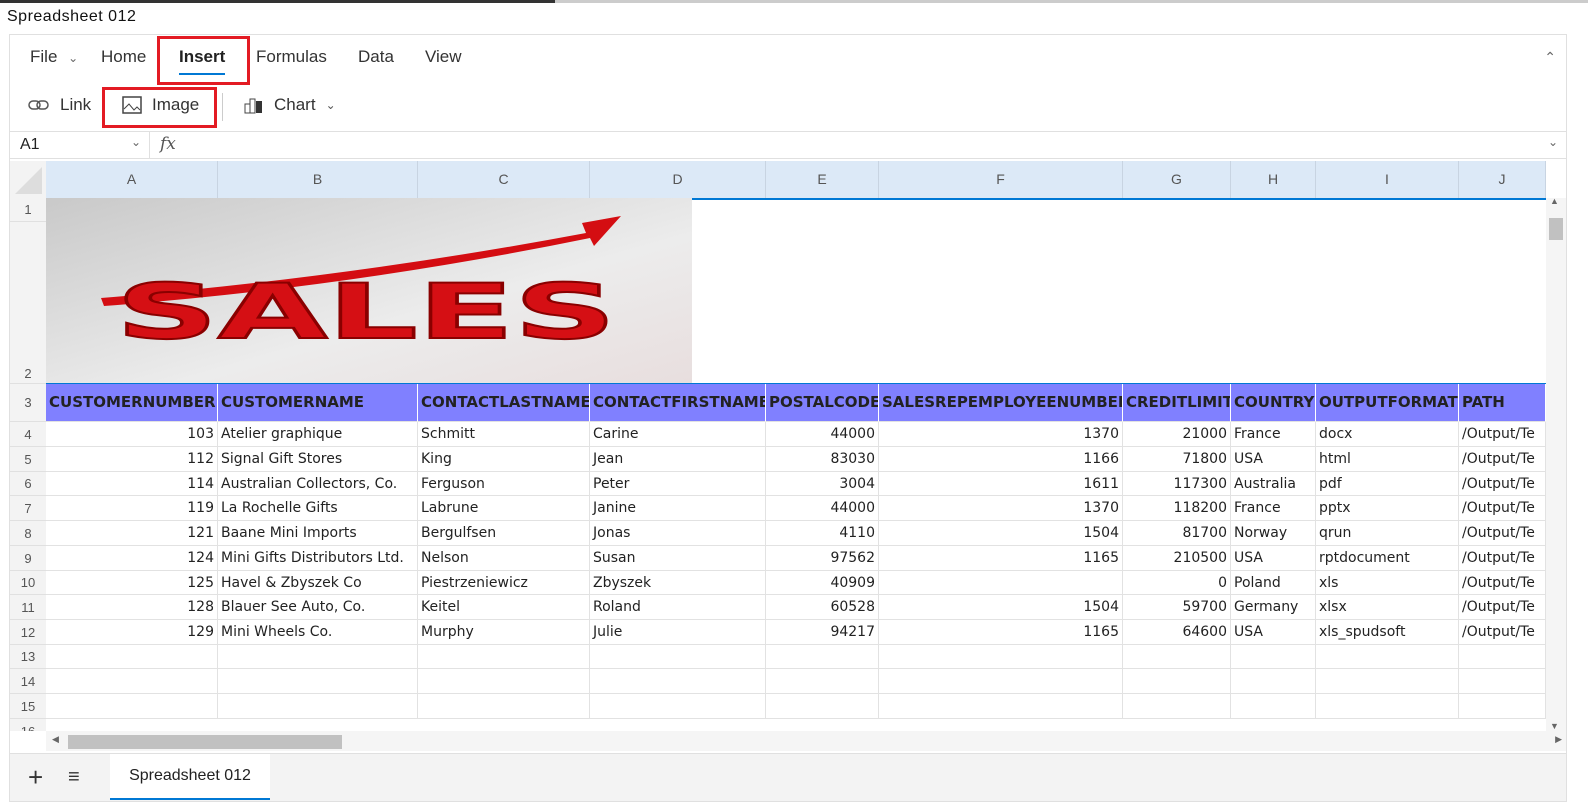 This screenshot has width=1588, height=810. What do you see at coordinates (504, 508) in the screenshot?
I see `table-cell: Labrune` at bounding box center [504, 508].